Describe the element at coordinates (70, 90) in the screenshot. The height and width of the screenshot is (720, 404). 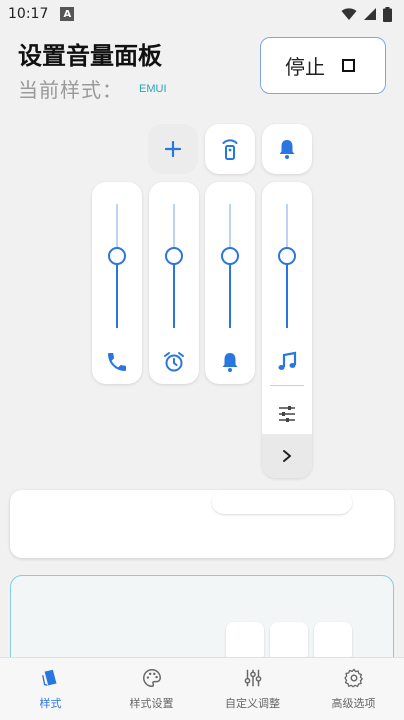
I see `current-style-label: 当前样式：` at that location.